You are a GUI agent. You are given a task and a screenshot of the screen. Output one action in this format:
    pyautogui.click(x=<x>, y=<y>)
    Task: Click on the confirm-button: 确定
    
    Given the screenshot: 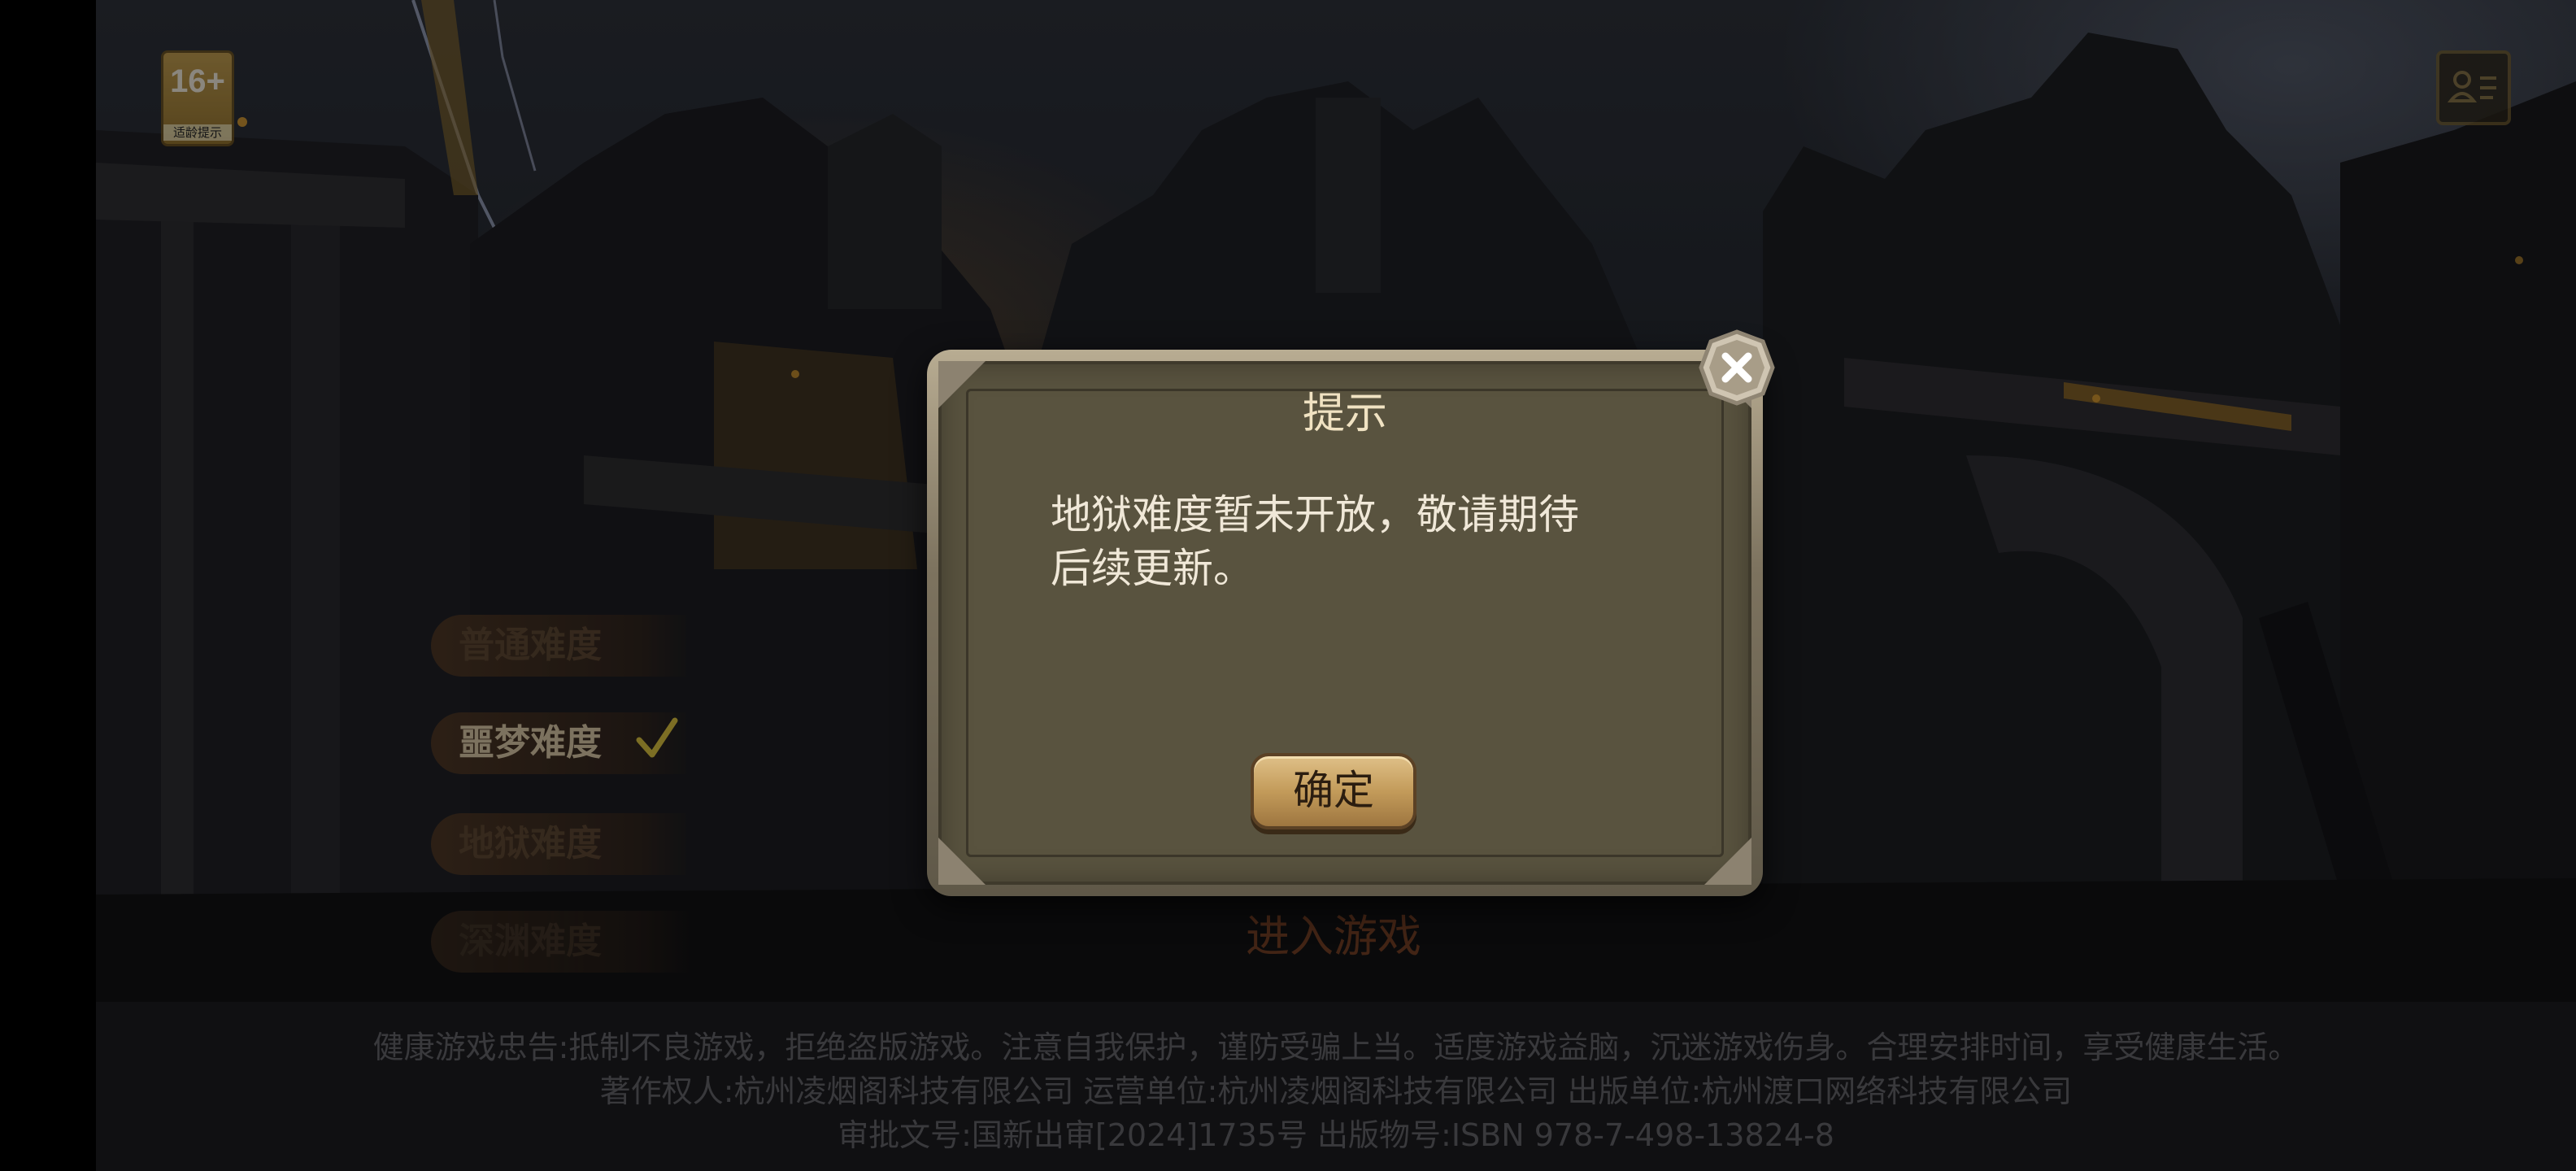 What is the action you would take?
    pyautogui.click(x=1333, y=791)
    